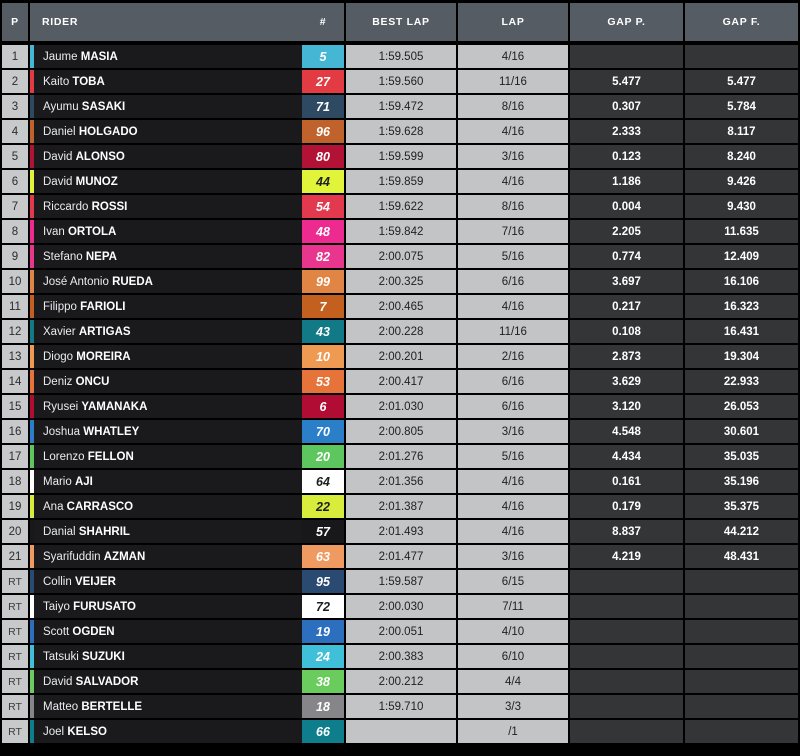  What do you see at coordinates (187, 456) in the screenshot?
I see `rider-cell: Lorenzo FELLON 20` at bounding box center [187, 456].